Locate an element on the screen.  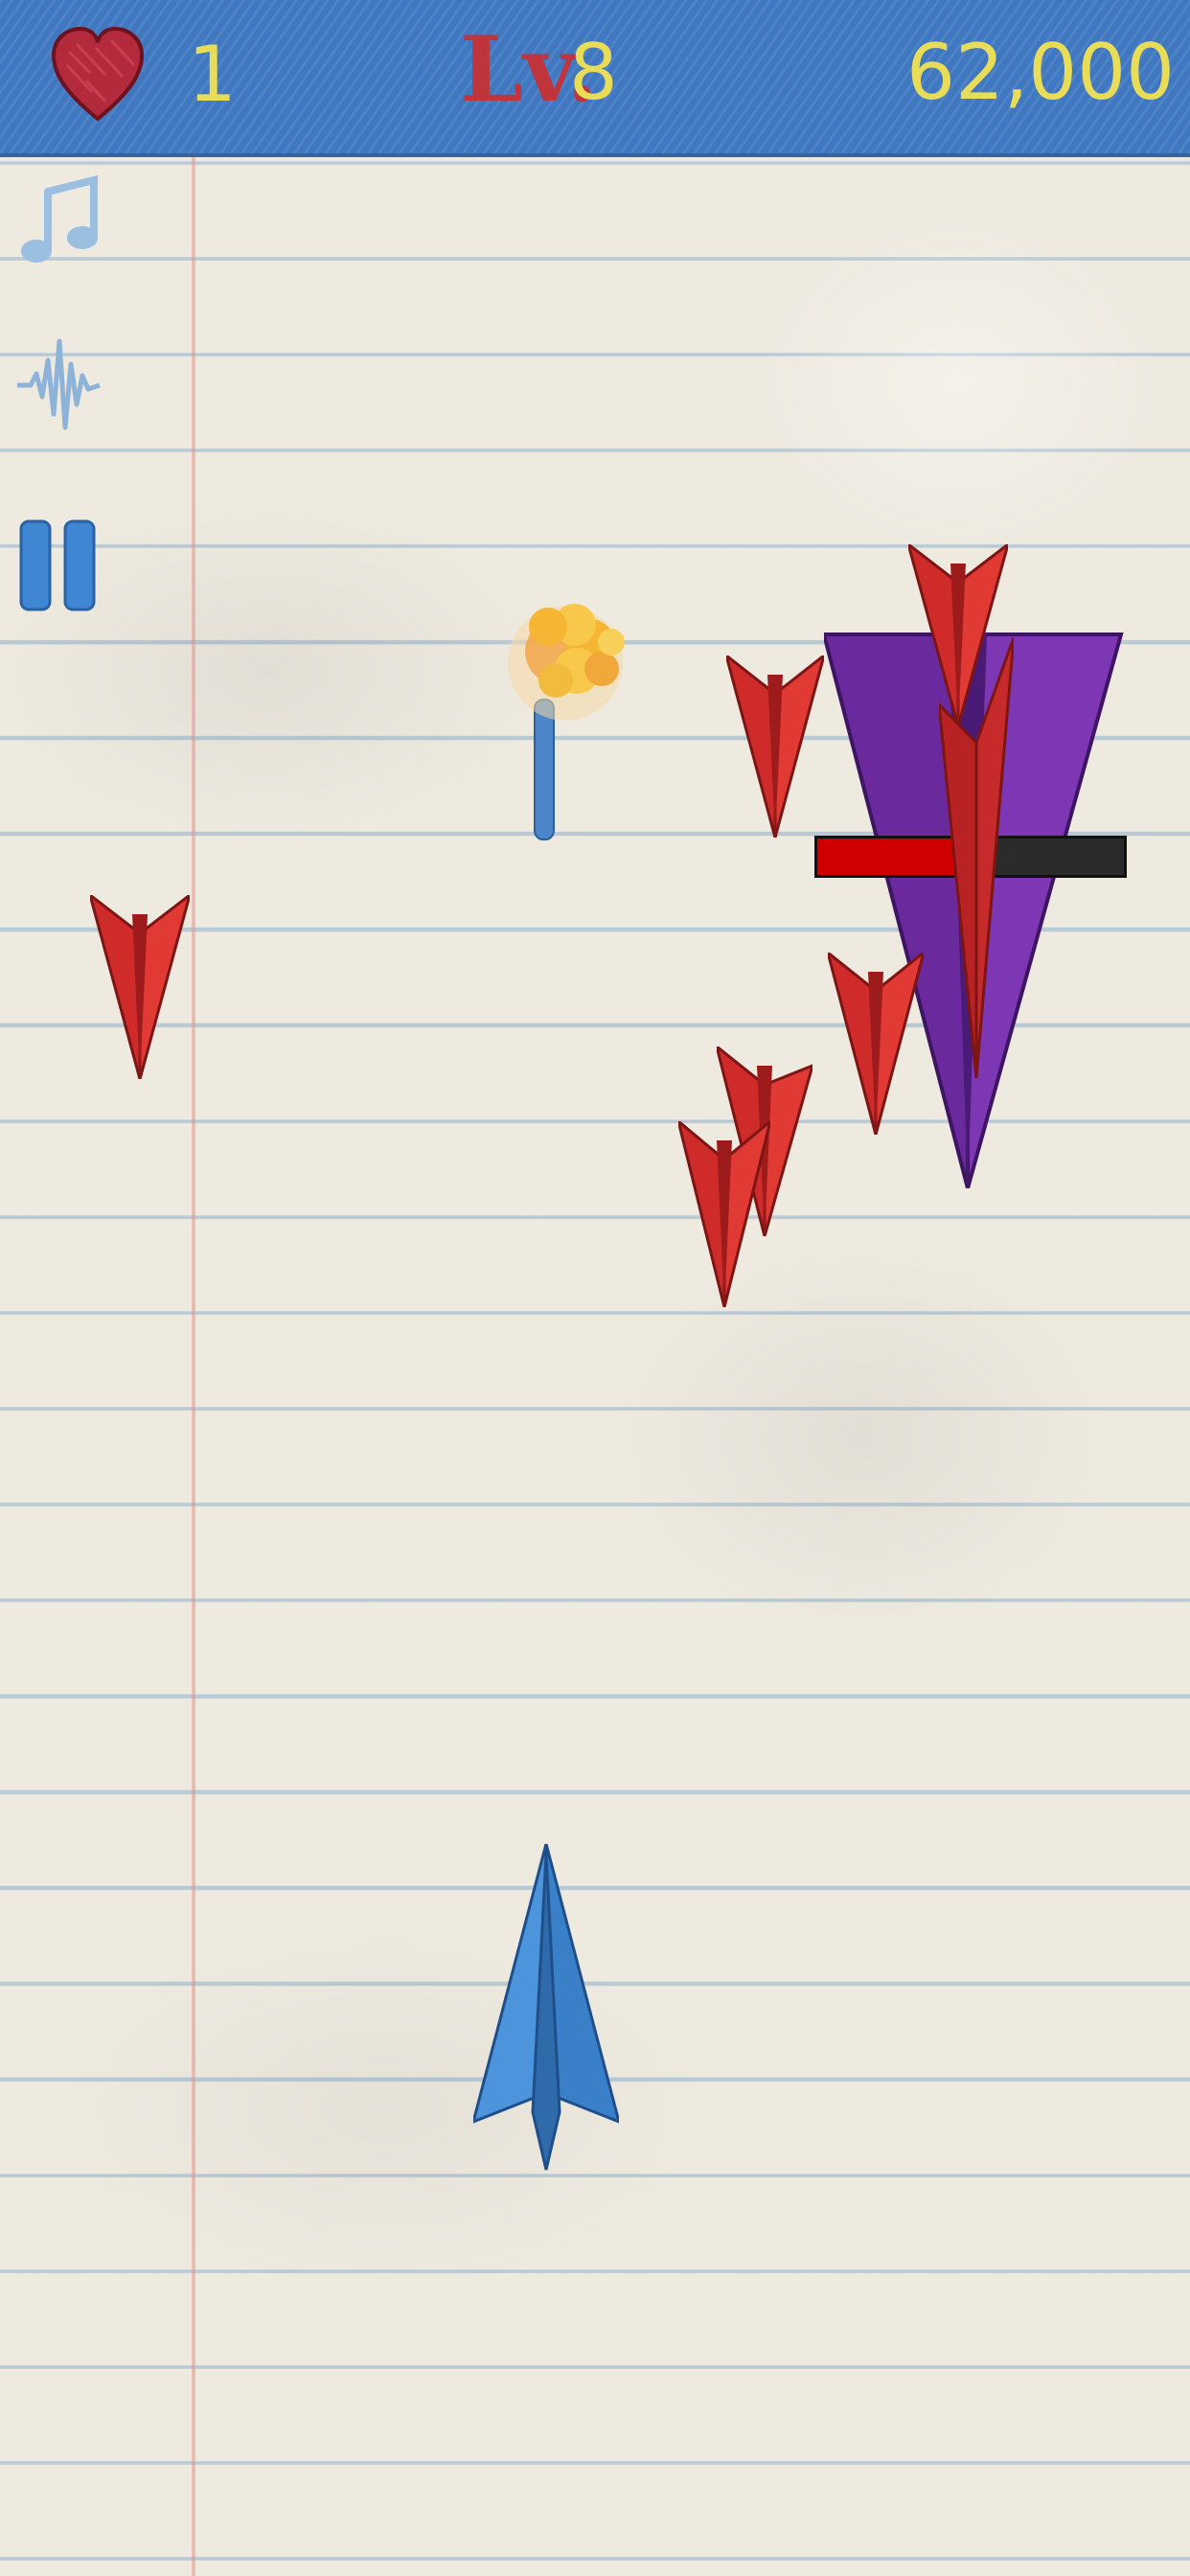
score-value: 62,000 is located at coordinates (1040, 72).